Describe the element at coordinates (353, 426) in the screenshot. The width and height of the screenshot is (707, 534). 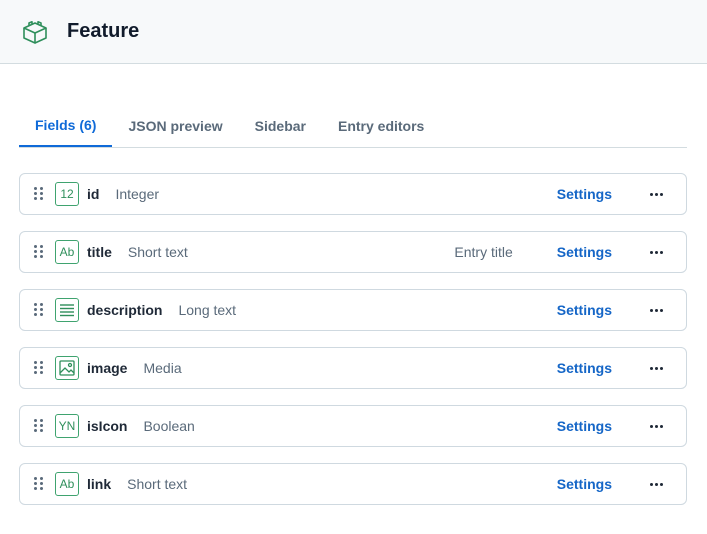
I see `field-row: YN isIcon Boolean Settings` at that location.